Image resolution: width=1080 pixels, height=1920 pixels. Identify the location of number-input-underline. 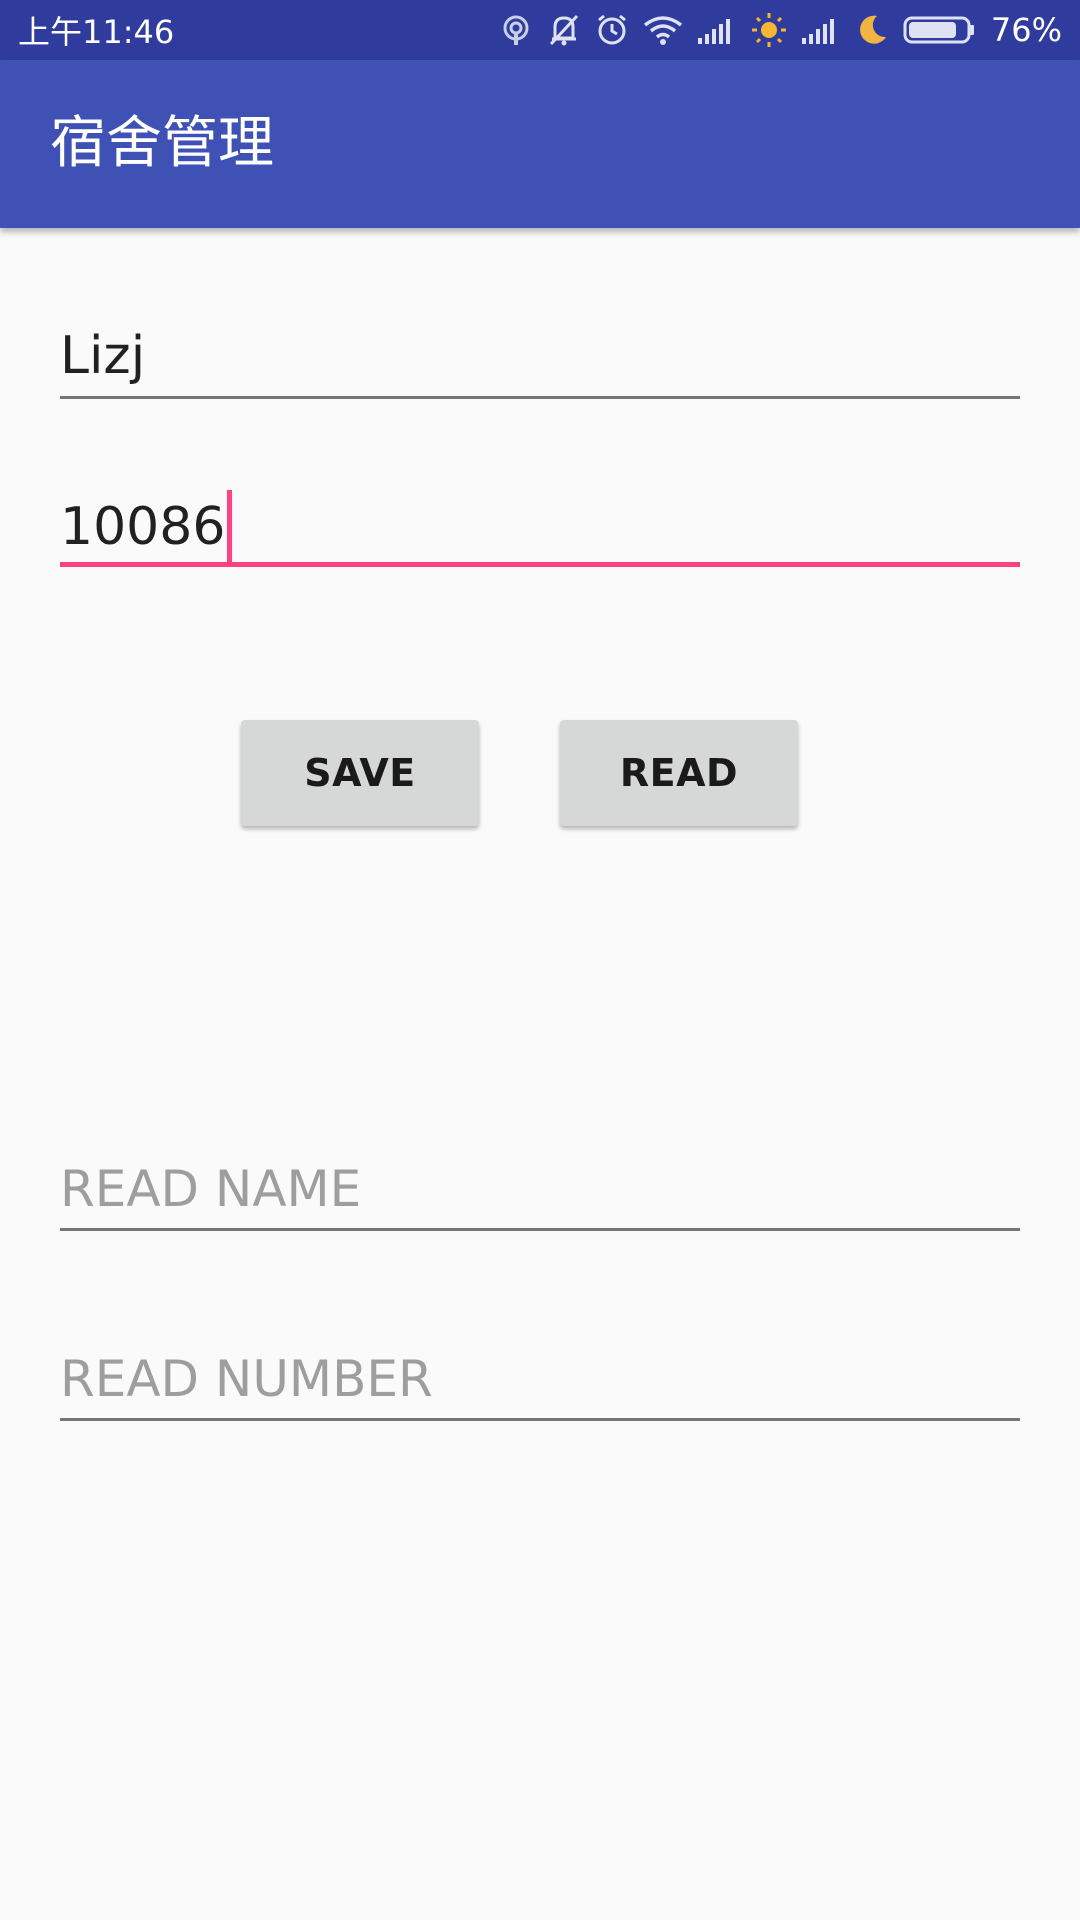
(540, 564).